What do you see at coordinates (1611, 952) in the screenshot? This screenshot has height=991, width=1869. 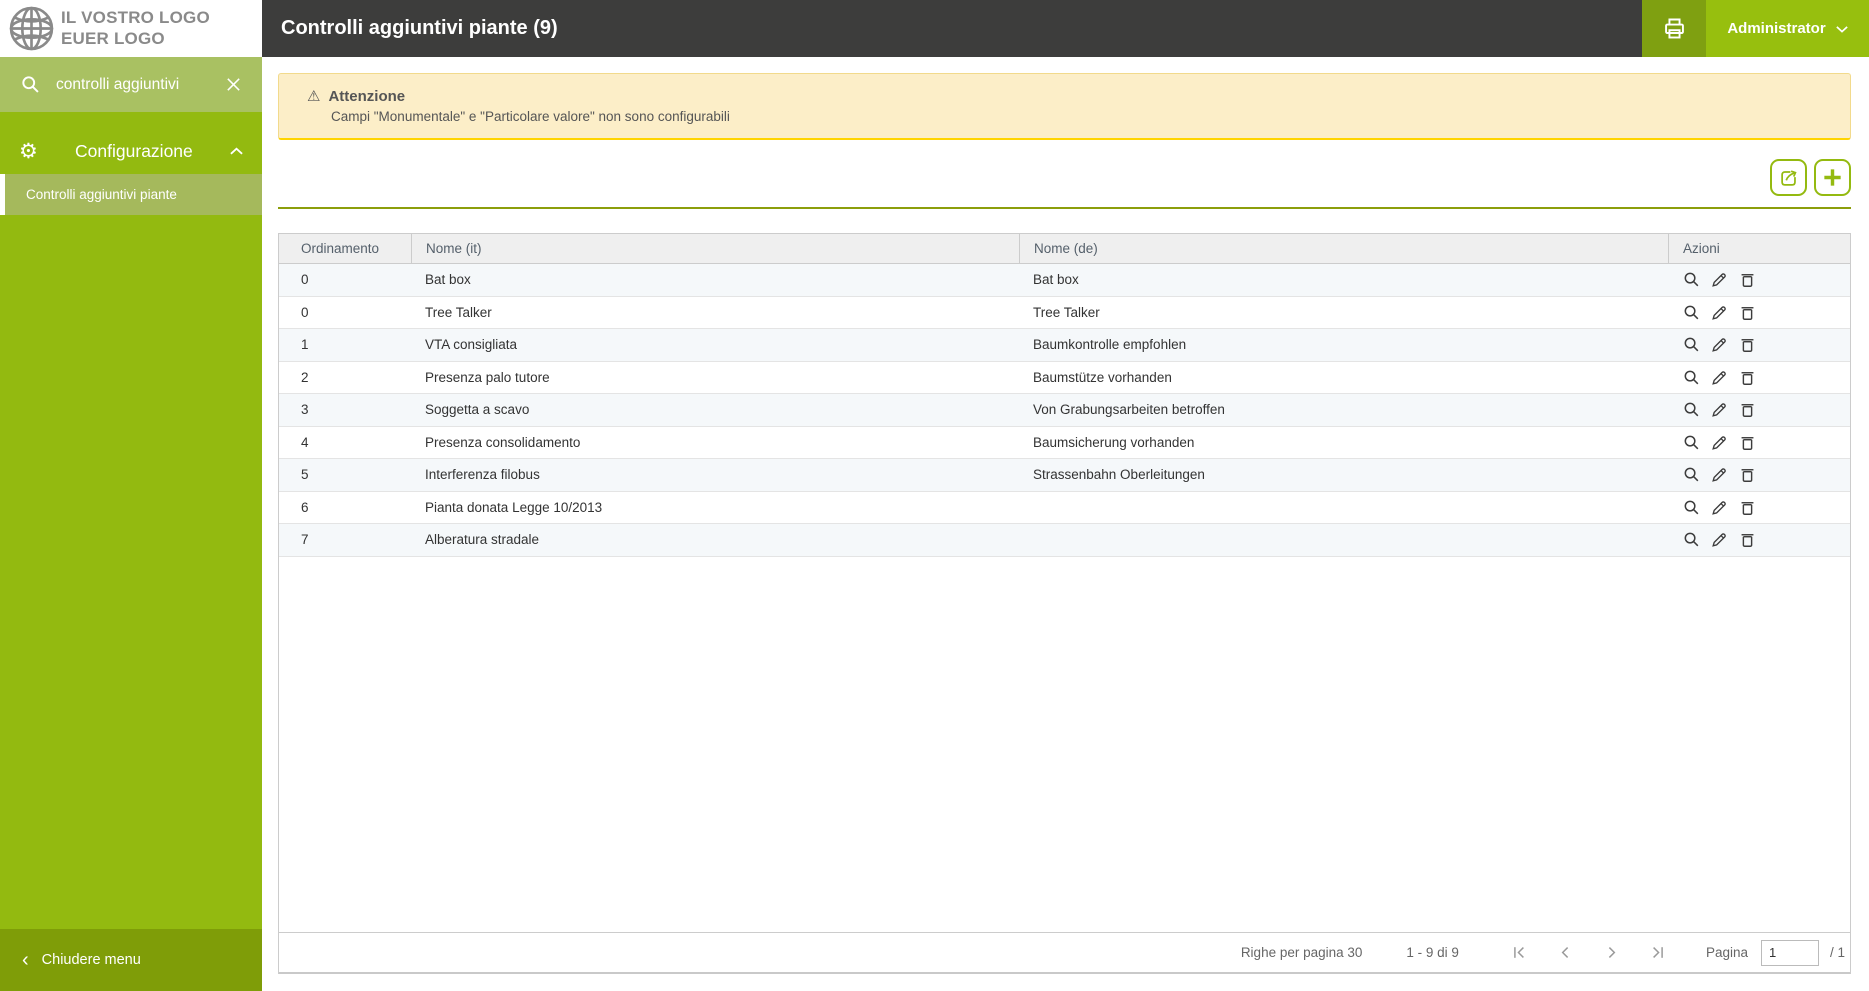 I see `next-page-icon` at bounding box center [1611, 952].